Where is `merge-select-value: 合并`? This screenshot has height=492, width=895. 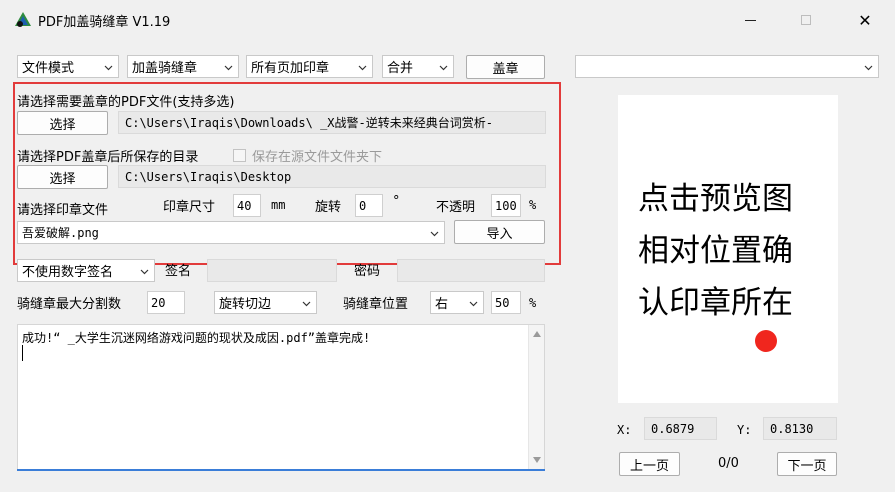
merge-select-value: 合并 is located at coordinates (400, 68).